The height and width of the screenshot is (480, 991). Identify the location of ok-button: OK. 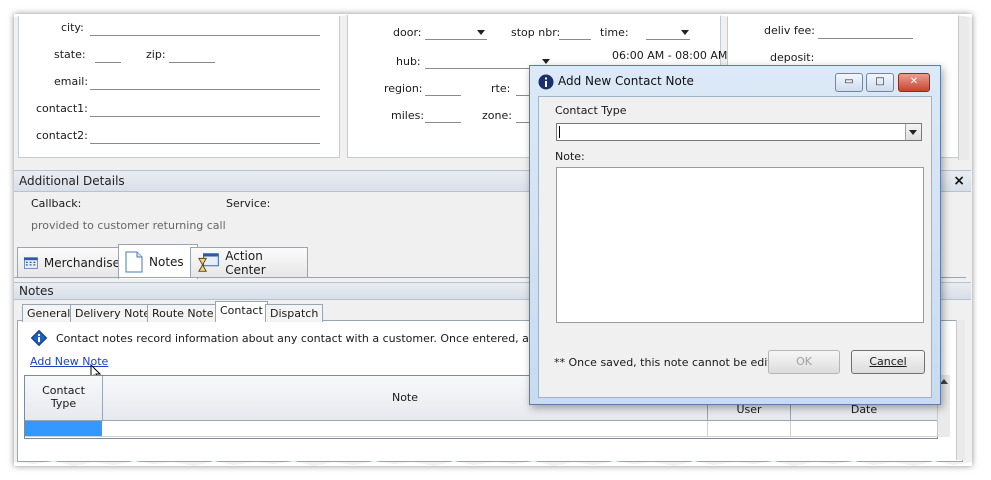
(804, 362).